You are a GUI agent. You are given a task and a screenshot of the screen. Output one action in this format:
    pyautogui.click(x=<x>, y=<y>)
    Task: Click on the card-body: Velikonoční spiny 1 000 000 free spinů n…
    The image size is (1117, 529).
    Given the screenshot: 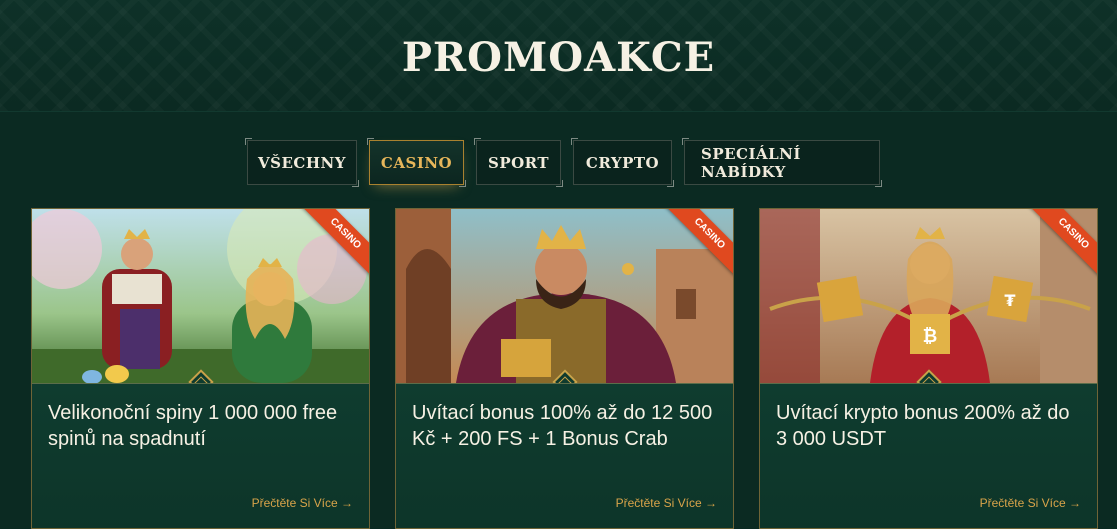 What is the action you would take?
    pyautogui.click(x=200, y=455)
    